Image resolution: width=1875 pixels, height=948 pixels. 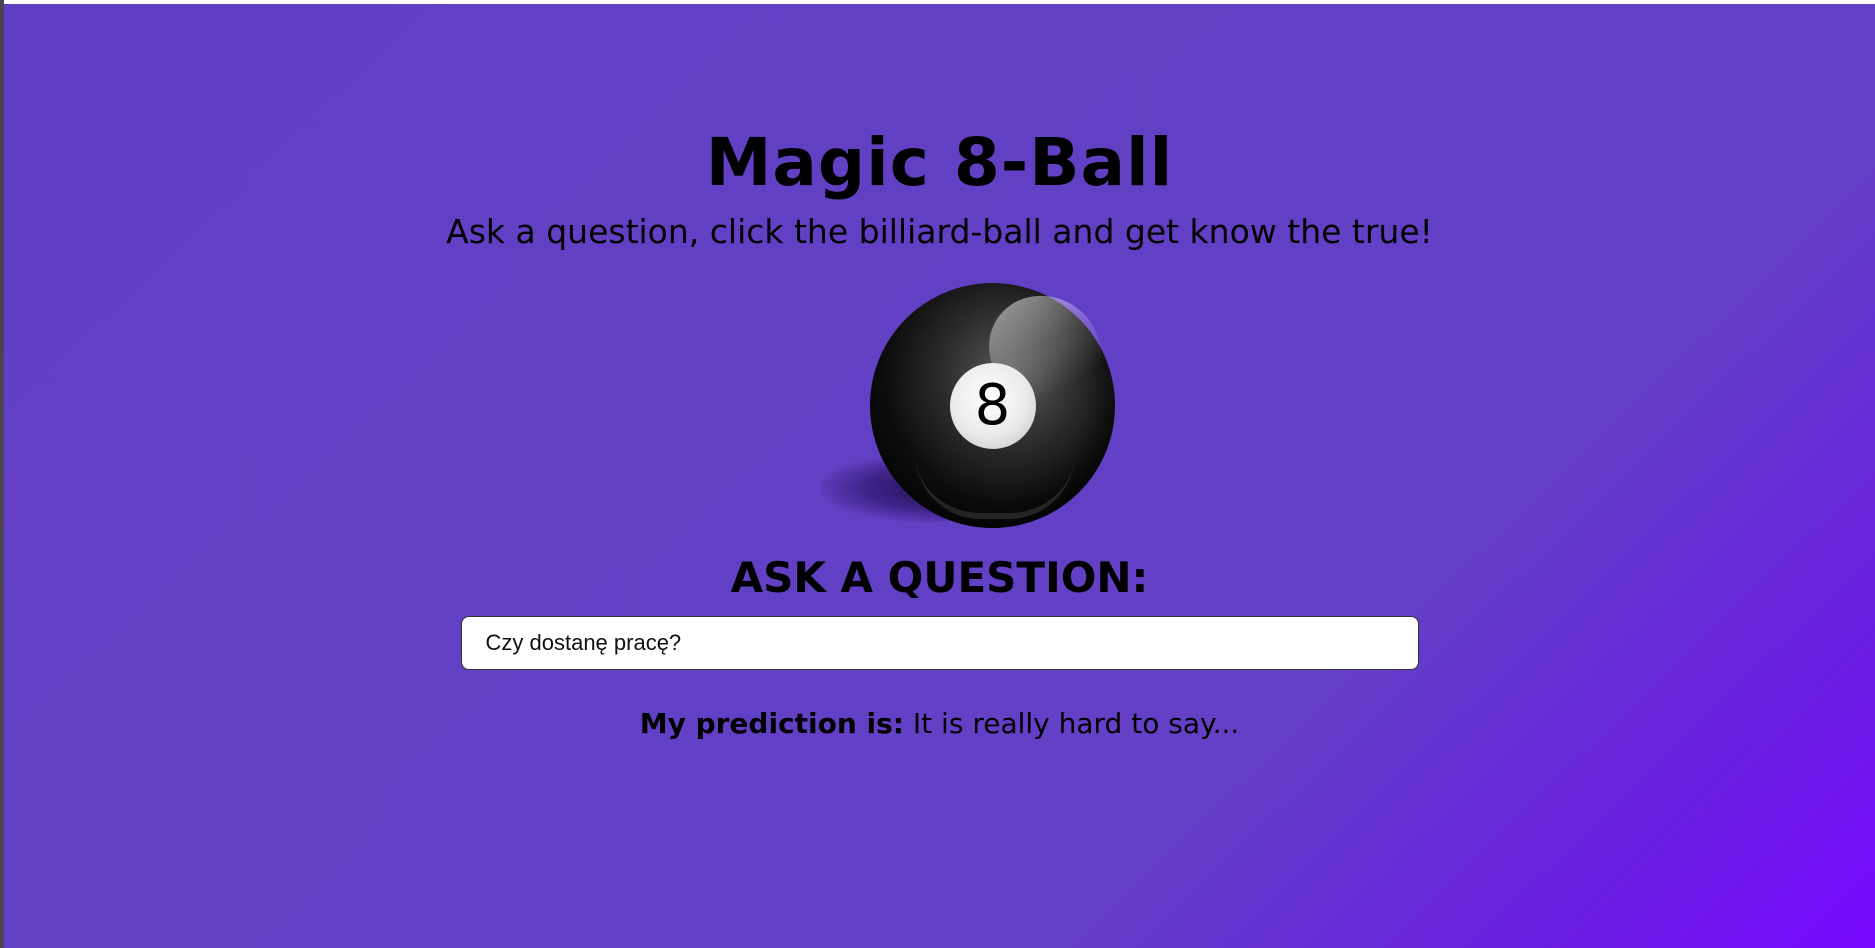 I want to click on ball-number-circle: 8, so click(x=992, y=406).